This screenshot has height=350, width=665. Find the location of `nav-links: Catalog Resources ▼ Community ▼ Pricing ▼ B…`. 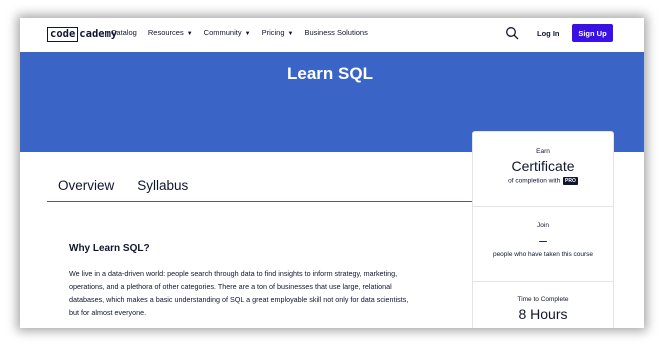

nav-links: Catalog Resources ▼ Community ▼ Pricing ▼ B… is located at coordinates (239, 32).